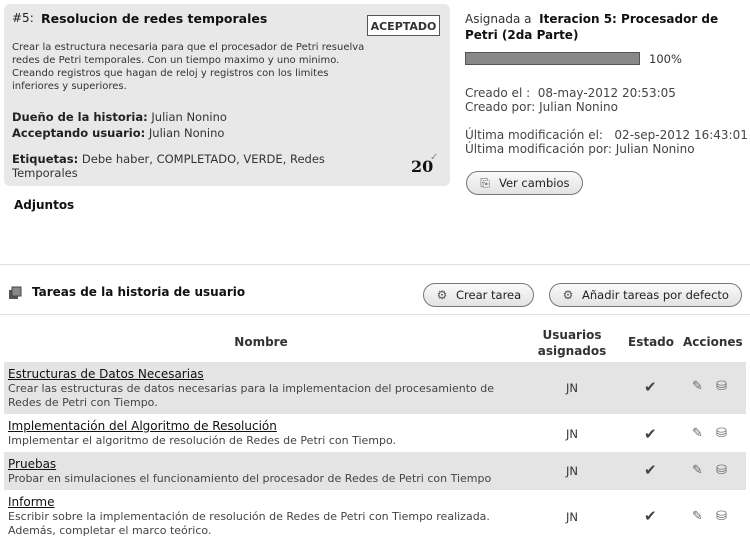  What do you see at coordinates (186, 133) in the screenshot?
I see `acceptor-value: Julian Nonino` at bounding box center [186, 133].